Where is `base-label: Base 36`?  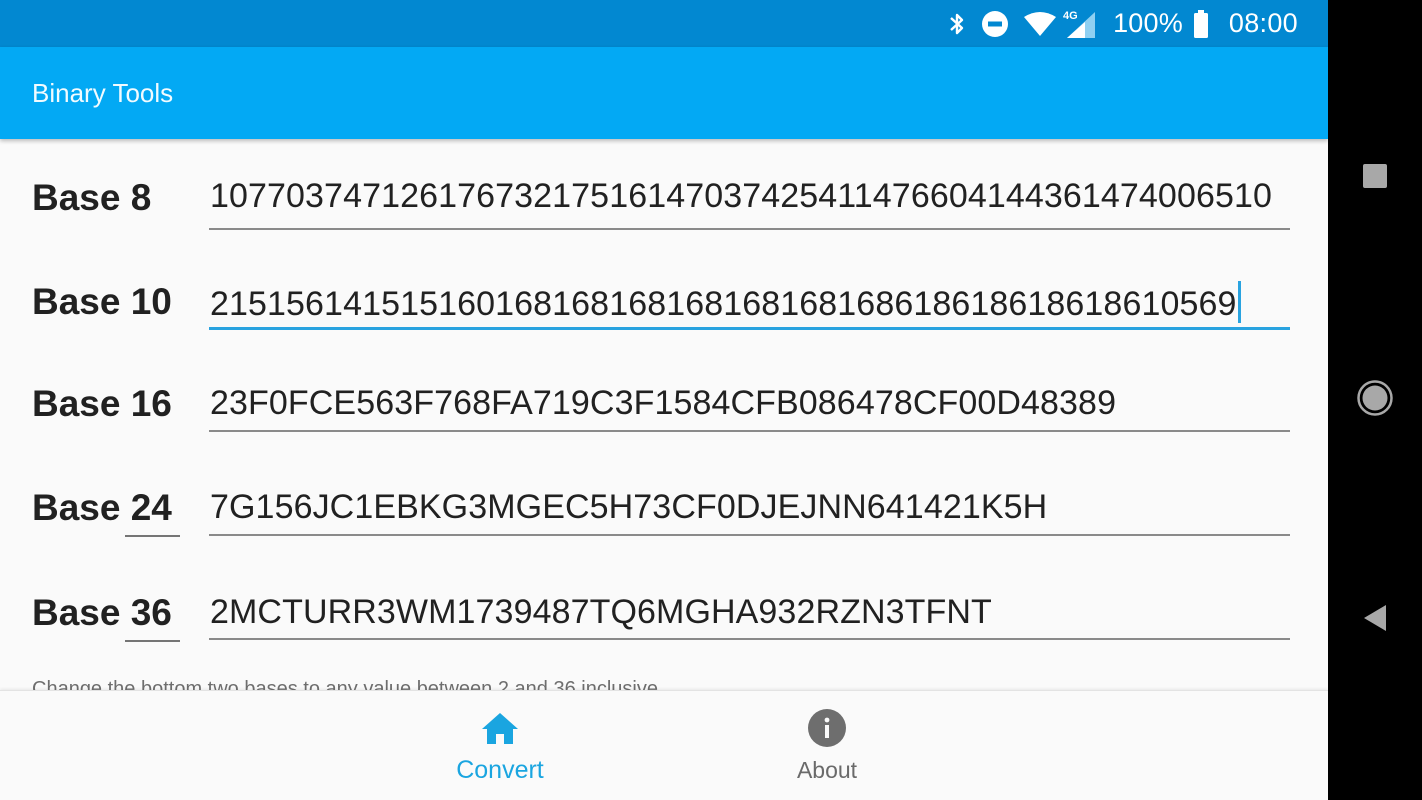 base-label: Base 36 is located at coordinates (106, 617).